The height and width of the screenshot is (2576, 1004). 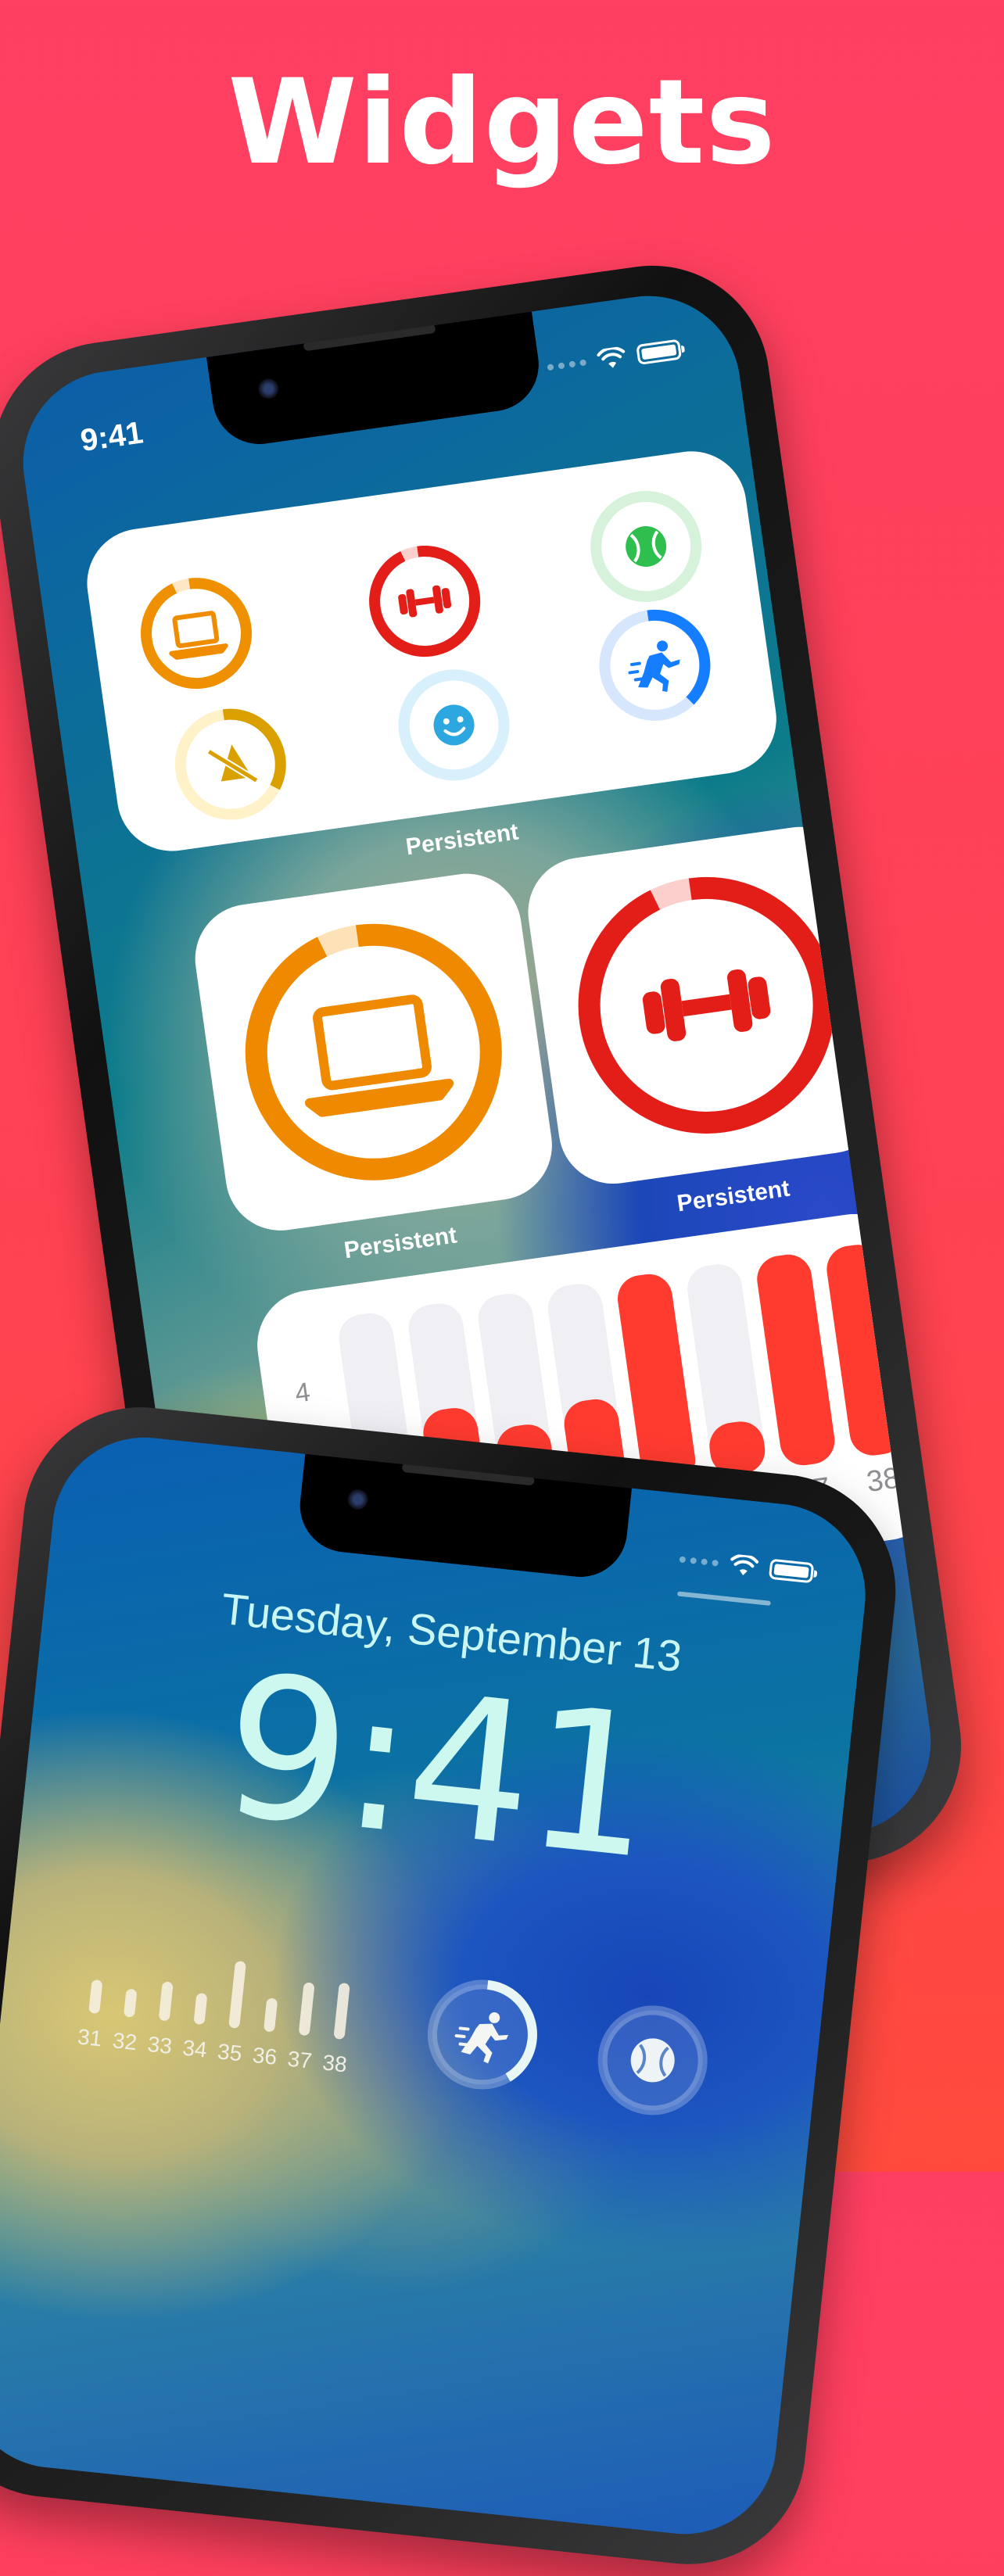 I want to click on home-indicator, so click(x=723, y=1598).